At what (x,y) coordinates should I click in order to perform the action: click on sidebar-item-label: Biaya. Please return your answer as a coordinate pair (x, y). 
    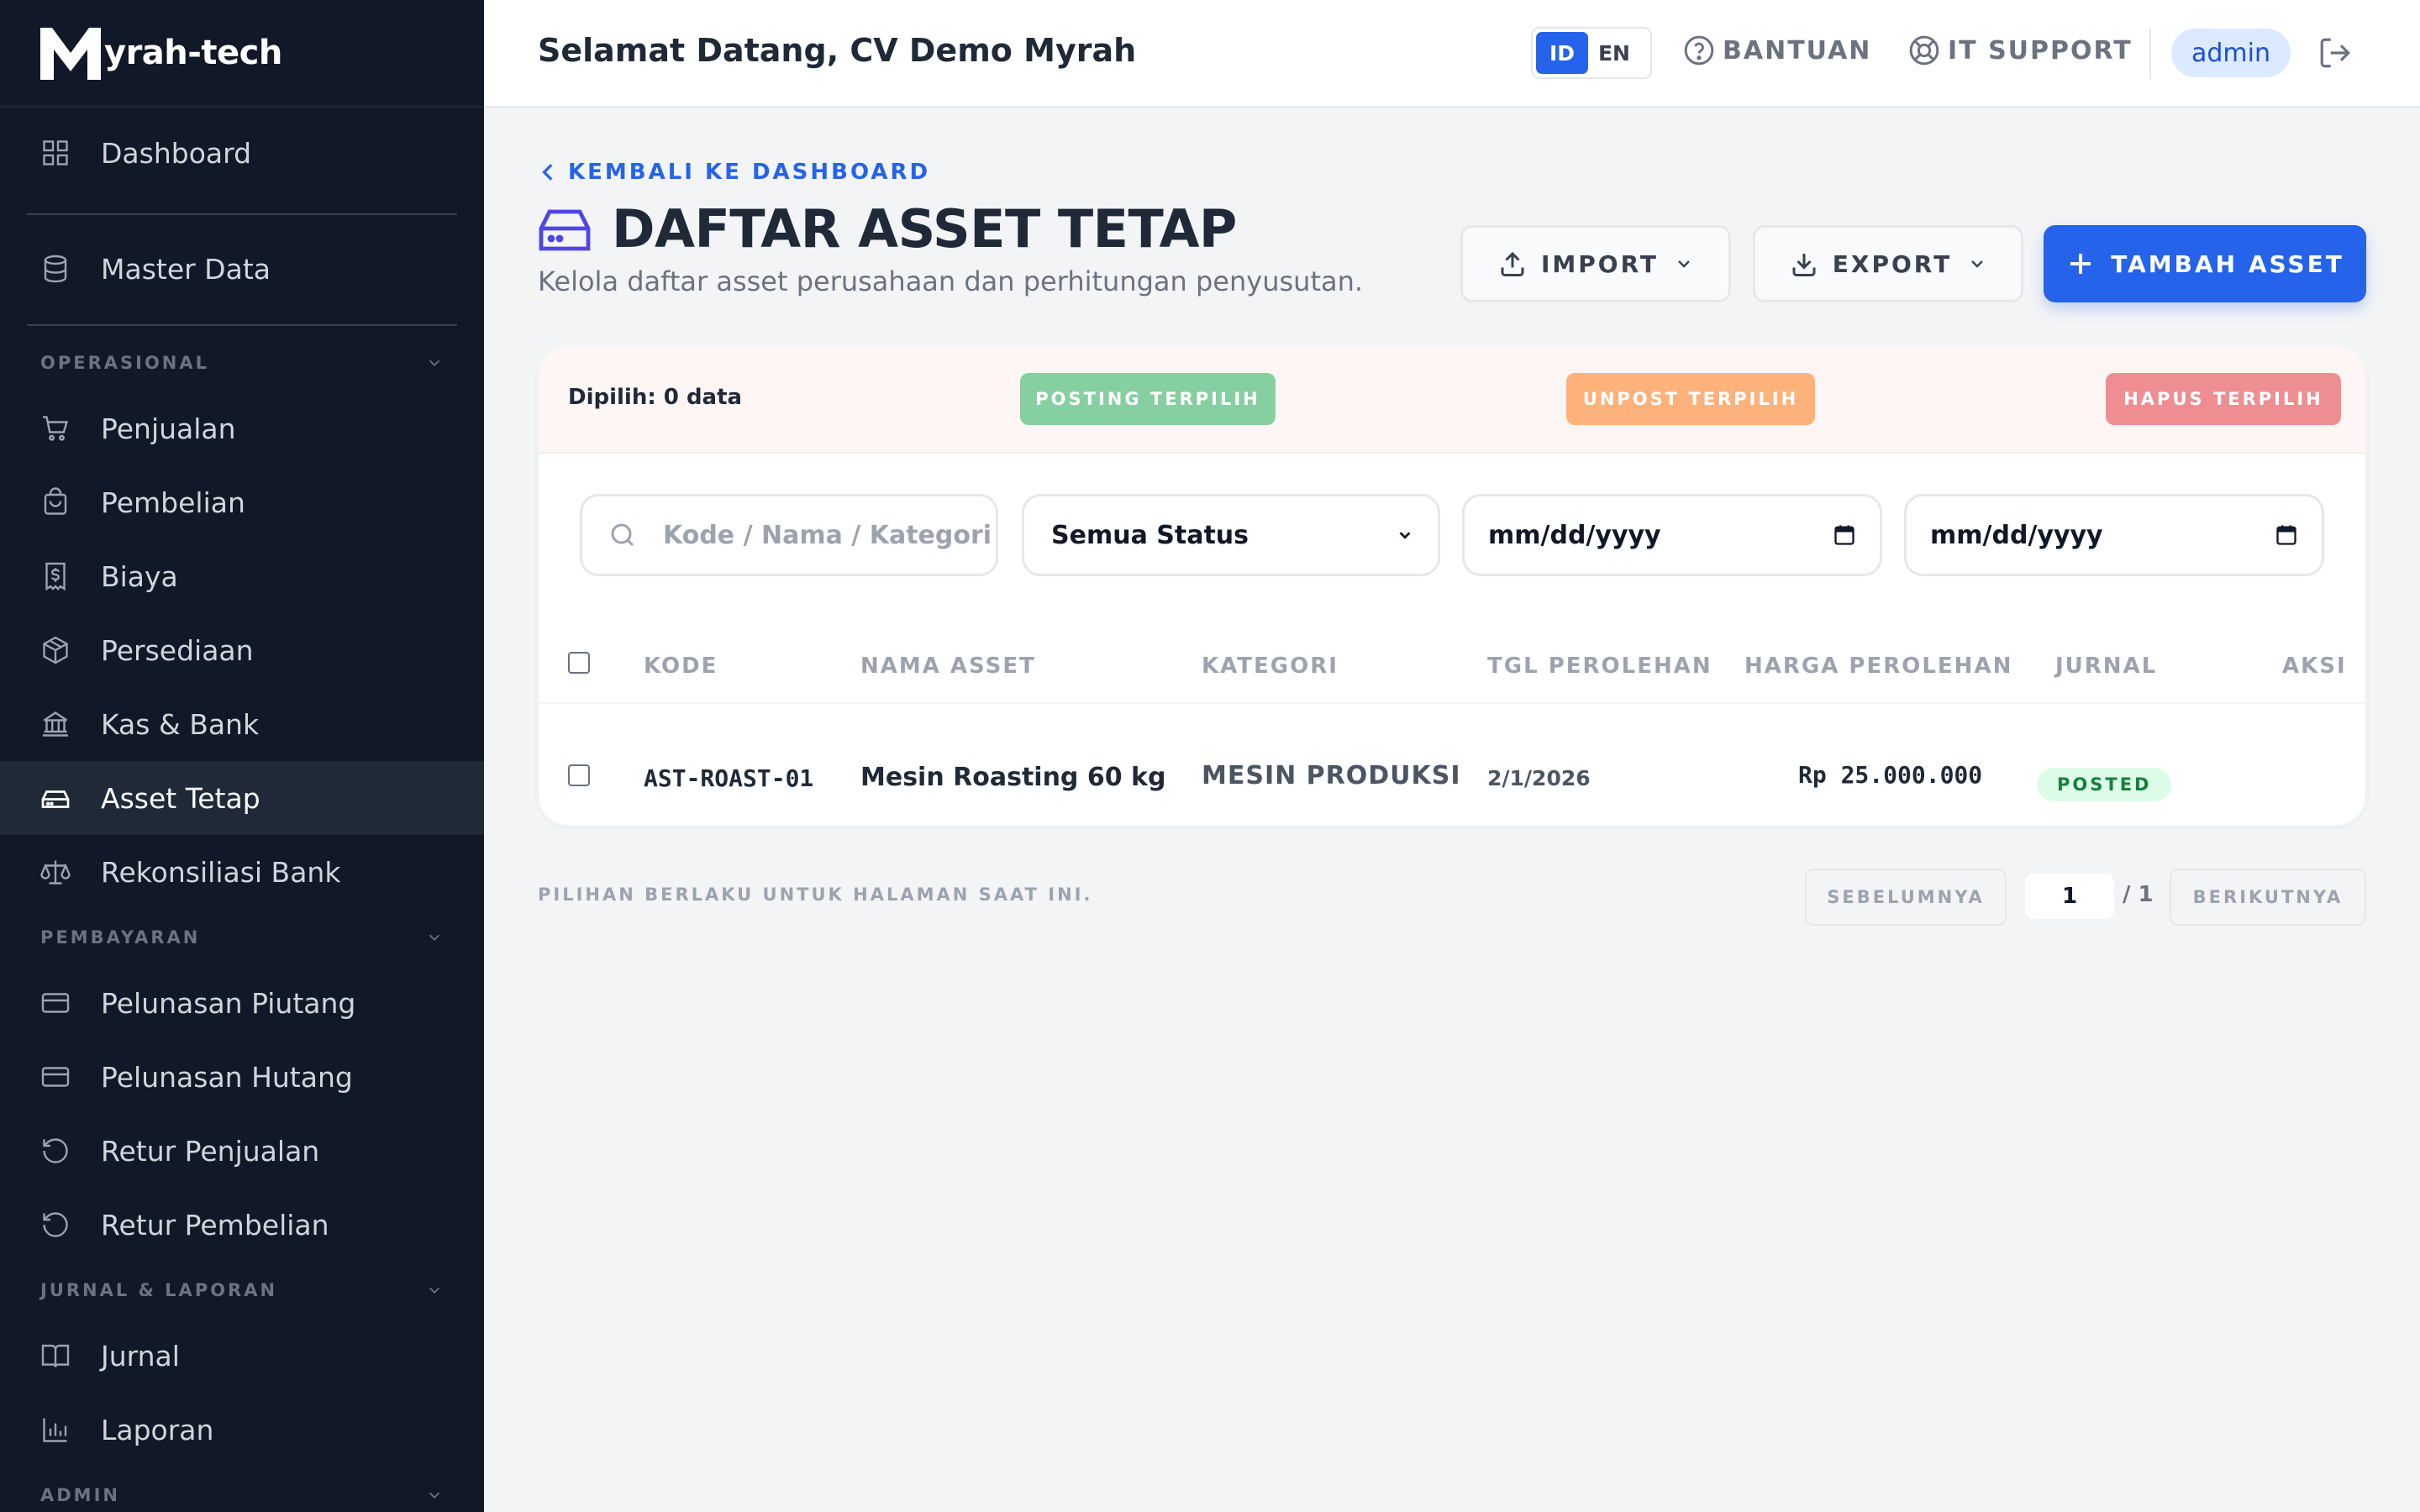
    Looking at the image, I should click on (139, 576).